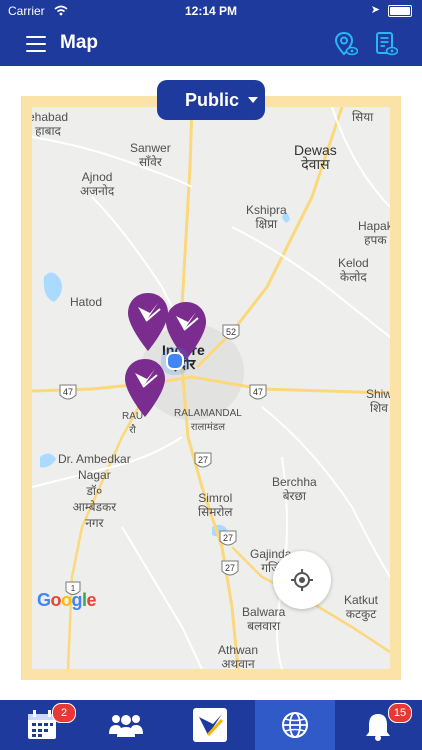 The height and width of the screenshot is (750, 422). I want to click on tab-map, so click(295, 725).